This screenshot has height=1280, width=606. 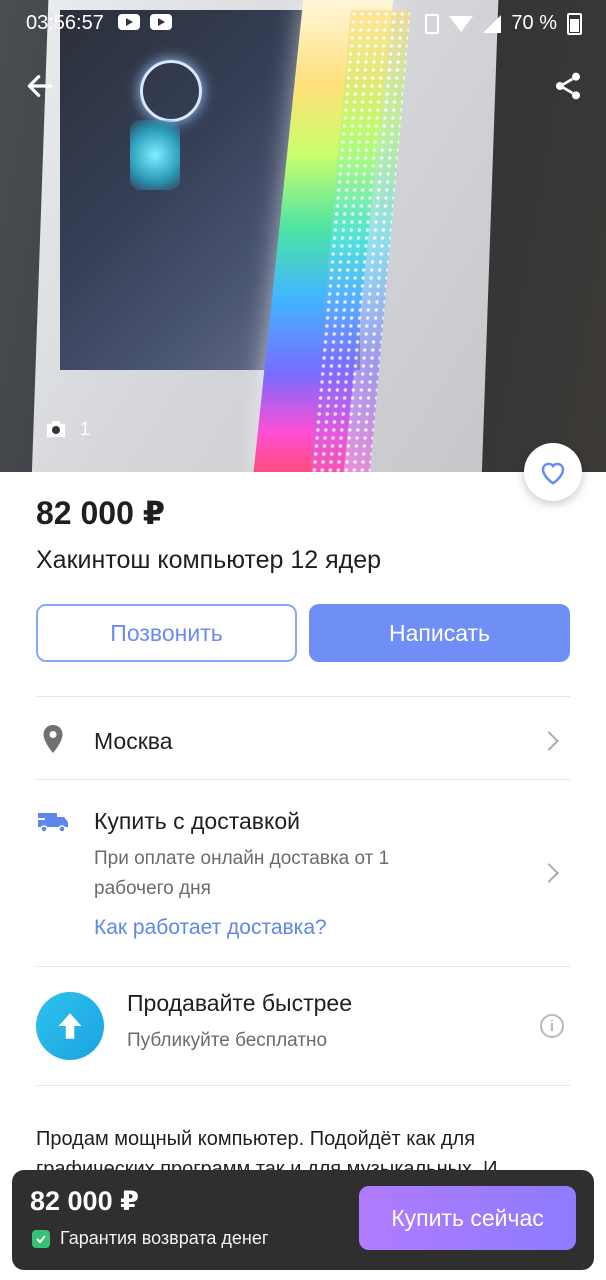 I want to click on write-button: Написать, so click(x=439, y=633).